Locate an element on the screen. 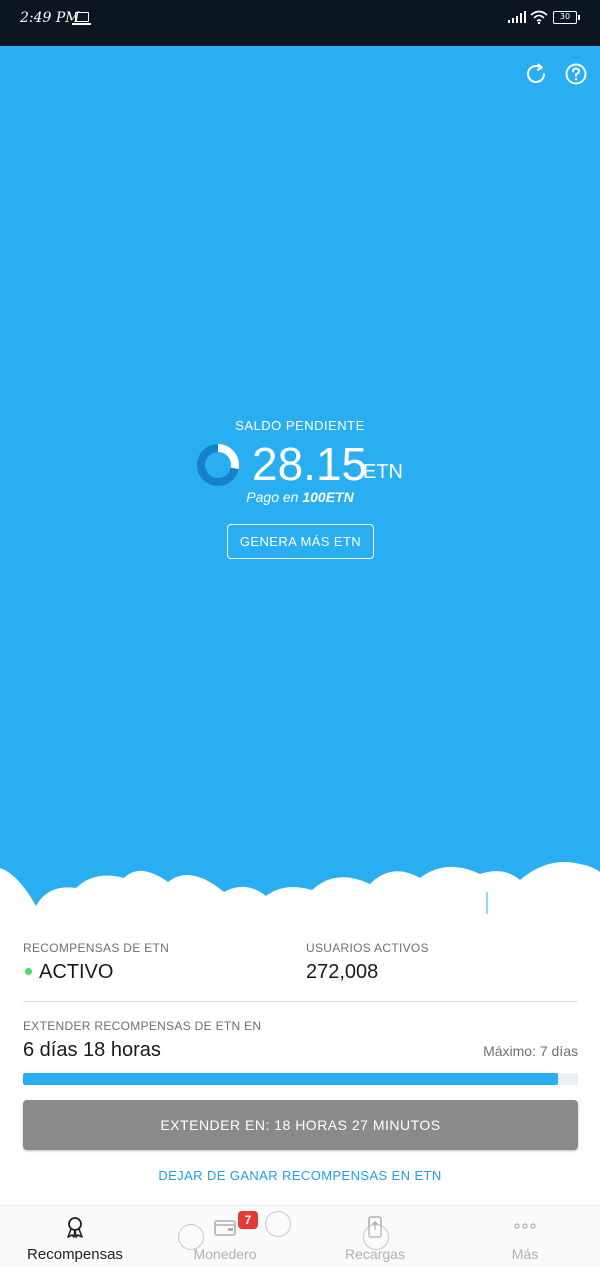 This screenshot has height=1267, width=600. nav-label: Más is located at coordinates (525, 1254).